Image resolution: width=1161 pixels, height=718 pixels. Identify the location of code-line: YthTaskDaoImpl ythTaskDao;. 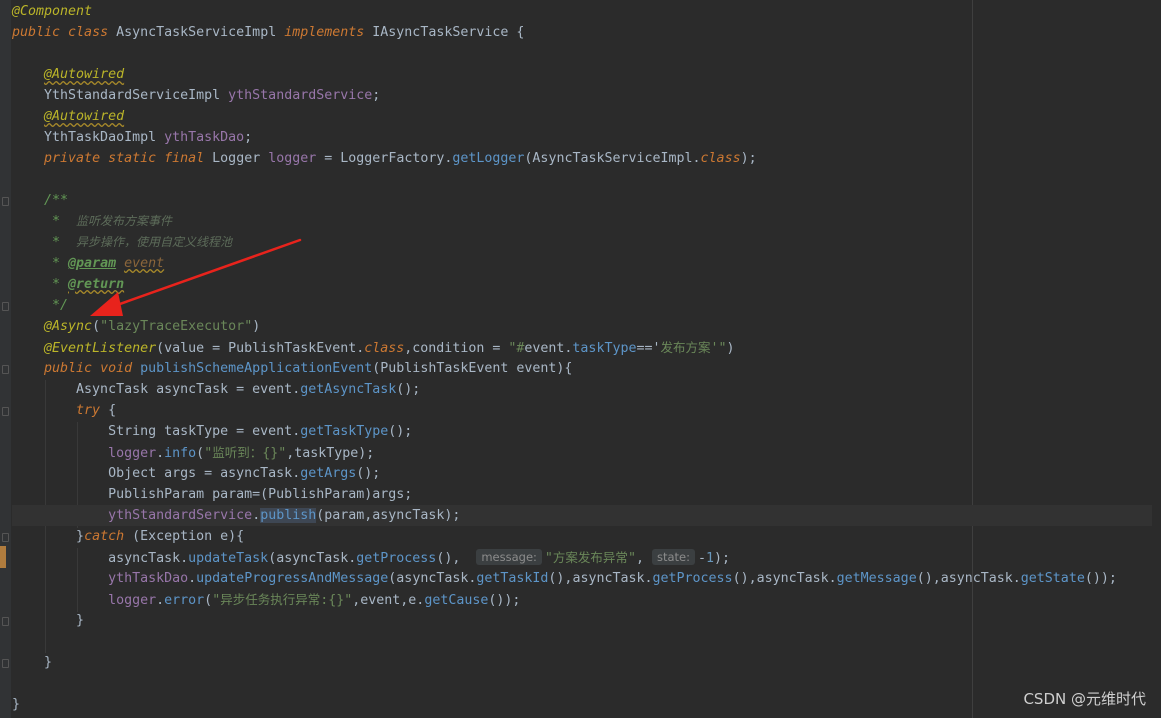
(582, 137).